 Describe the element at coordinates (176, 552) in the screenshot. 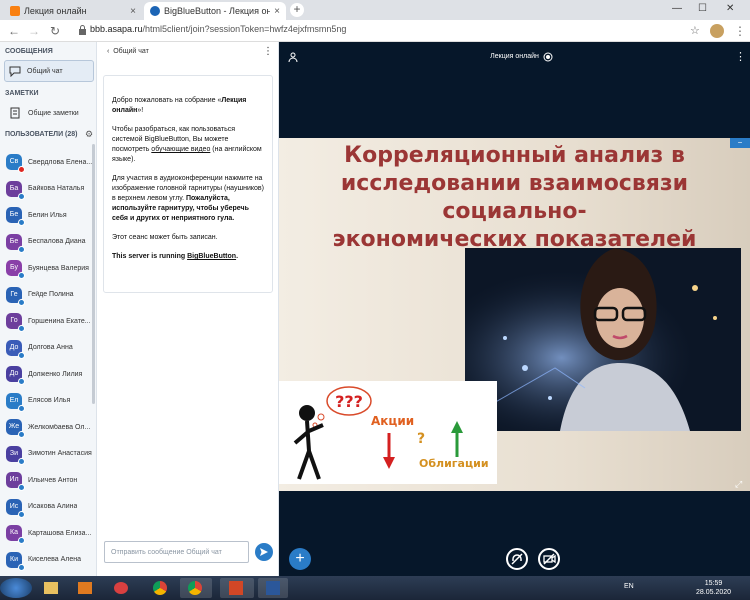

I see `chat-message-input: Отправить сообщение Общий чат` at that location.